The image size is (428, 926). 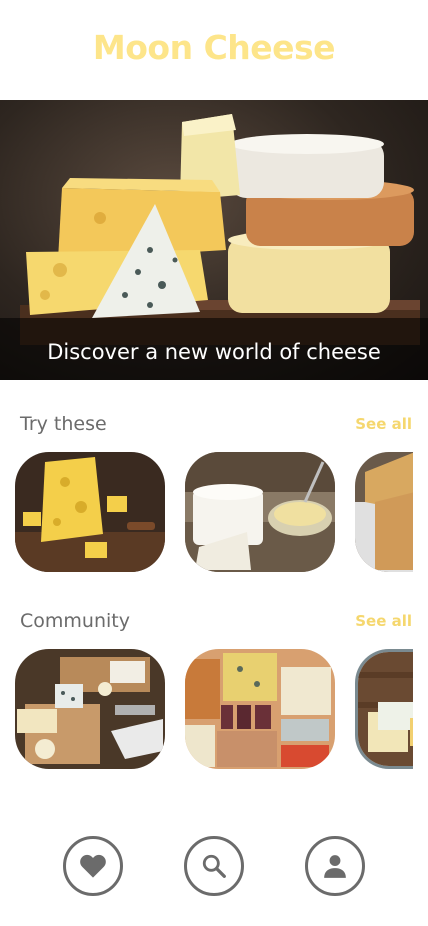 I want to click on community-carousel, so click(x=214, y=709).